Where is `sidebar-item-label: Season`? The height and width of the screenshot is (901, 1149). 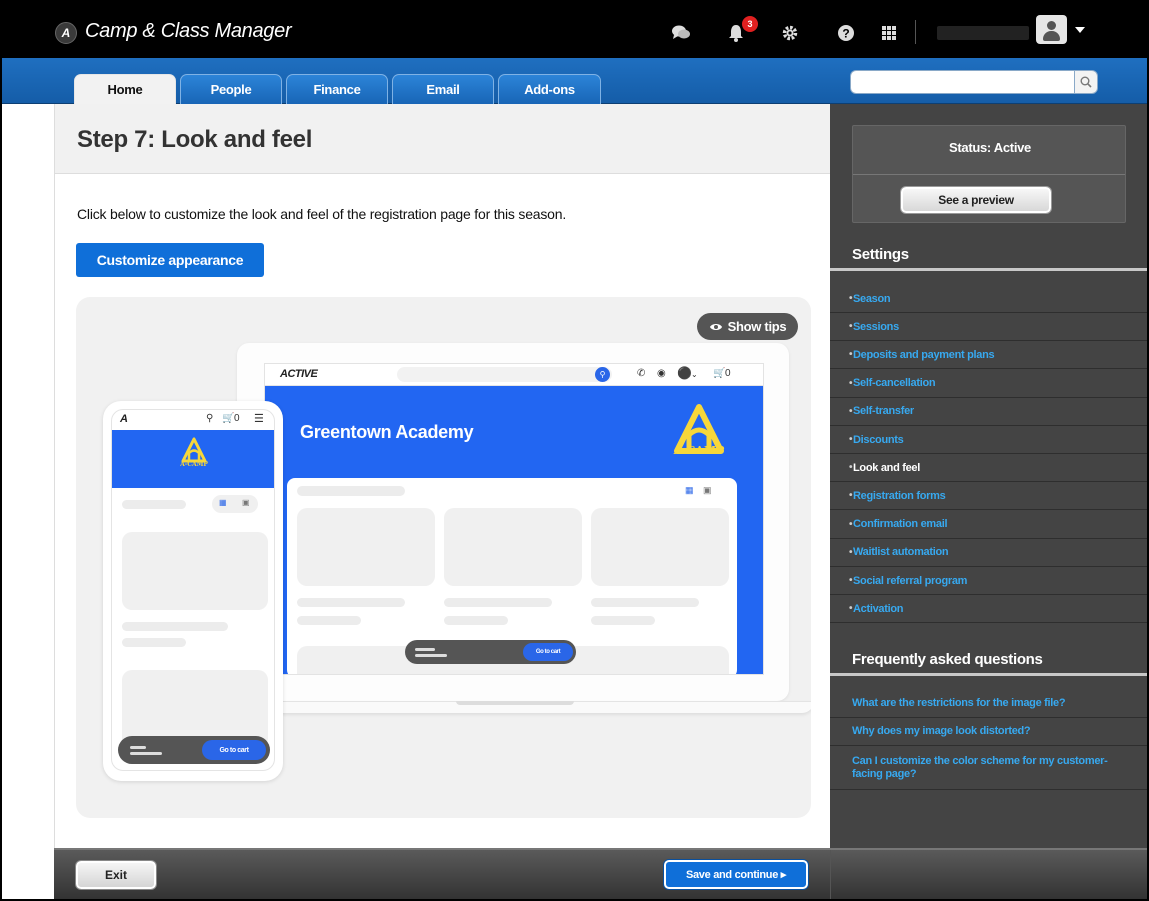
sidebar-item-label: Season is located at coordinates (872, 298).